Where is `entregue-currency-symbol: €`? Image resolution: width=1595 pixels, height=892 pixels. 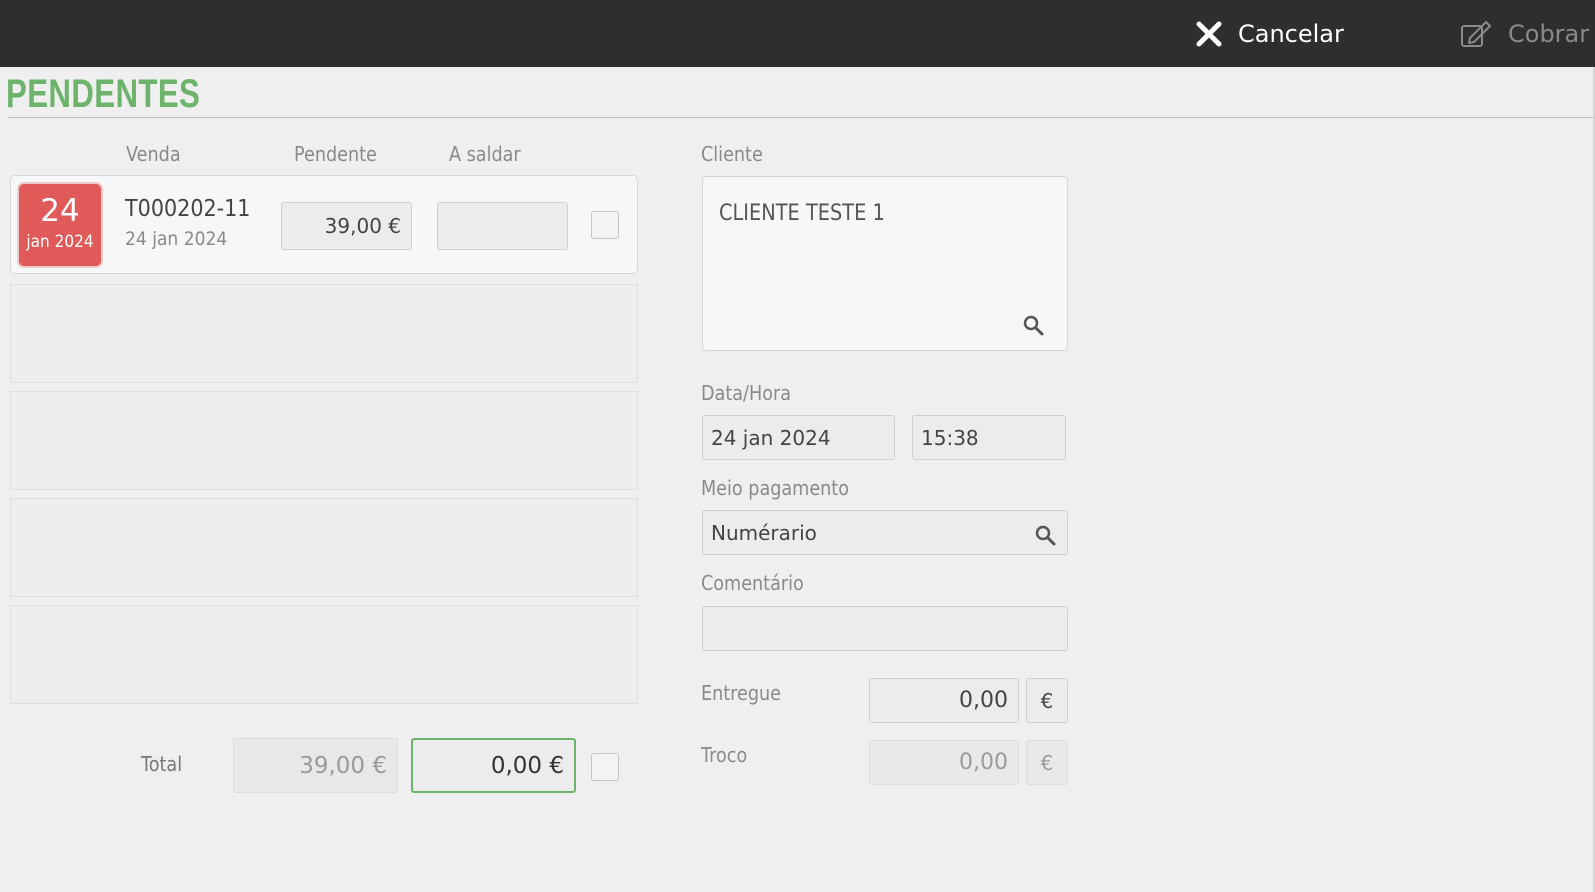 entregue-currency-symbol: € is located at coordinates (1047, 700).